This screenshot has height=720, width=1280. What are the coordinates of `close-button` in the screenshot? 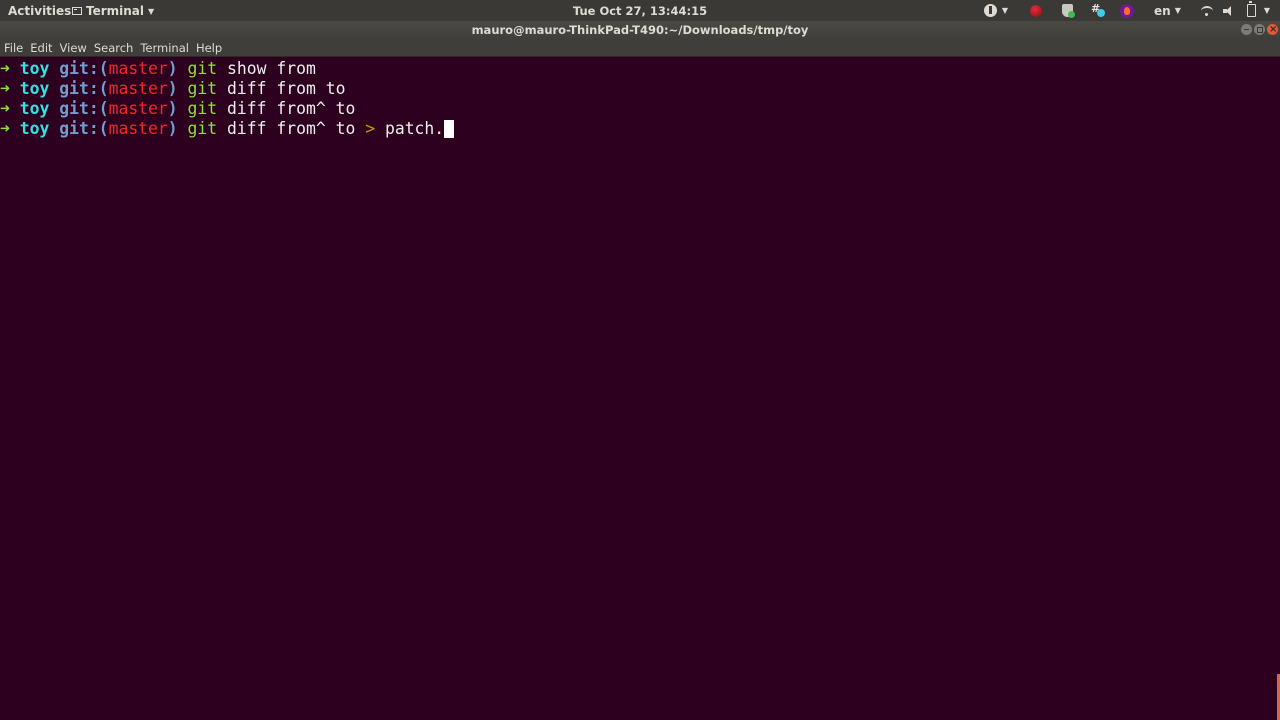 It's located at (1272, 29).